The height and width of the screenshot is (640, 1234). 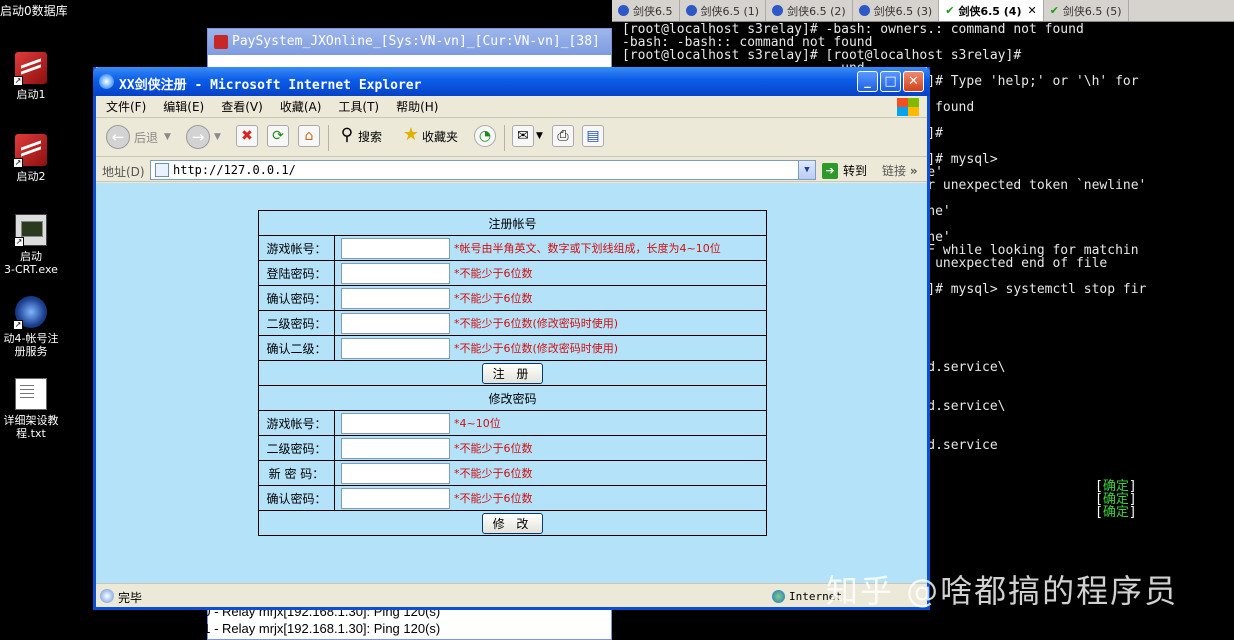 I want to click on menu-file: 文件(F), so click(x=126, y=106).